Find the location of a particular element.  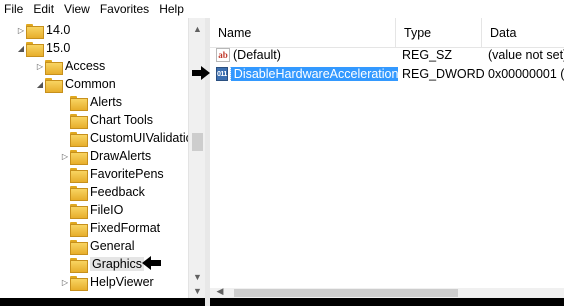

tree-item-favoritepens: FavoritePens is located at coordinates (112, 174).